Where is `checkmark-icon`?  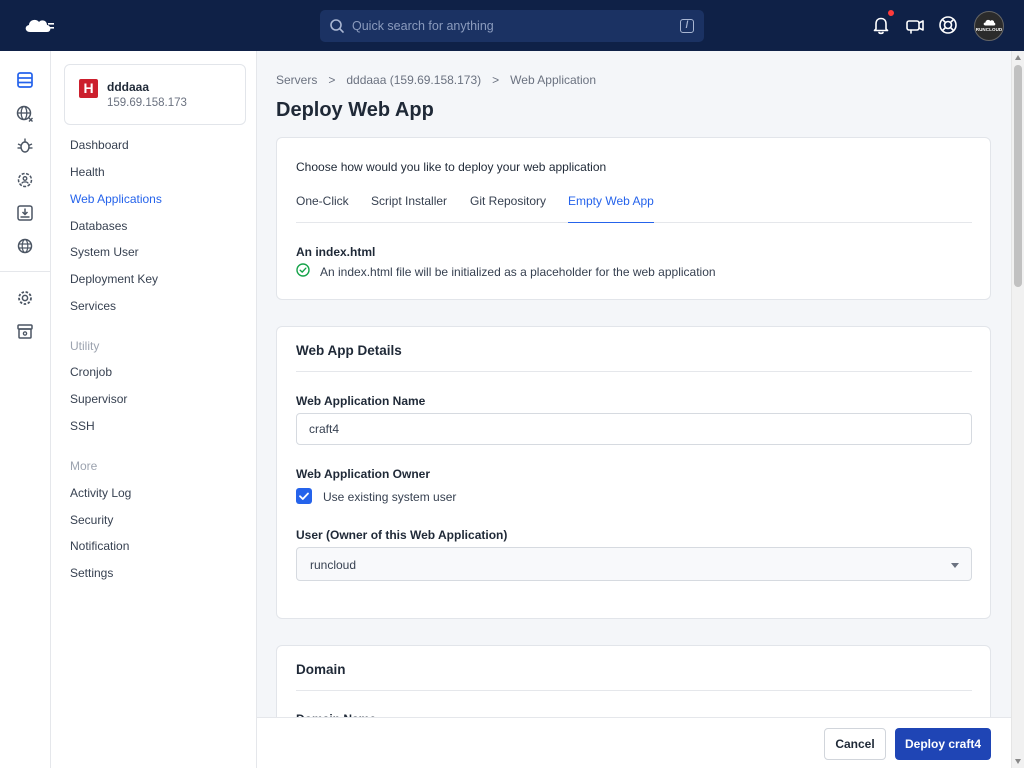
checkmark-icon is located at coordinates (304, 496).